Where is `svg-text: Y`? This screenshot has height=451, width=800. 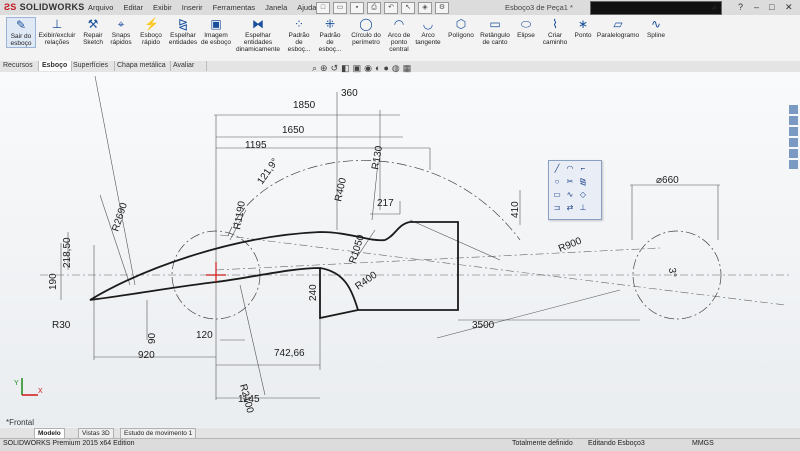
svg-text: Y is located at coordinates (16, 383).